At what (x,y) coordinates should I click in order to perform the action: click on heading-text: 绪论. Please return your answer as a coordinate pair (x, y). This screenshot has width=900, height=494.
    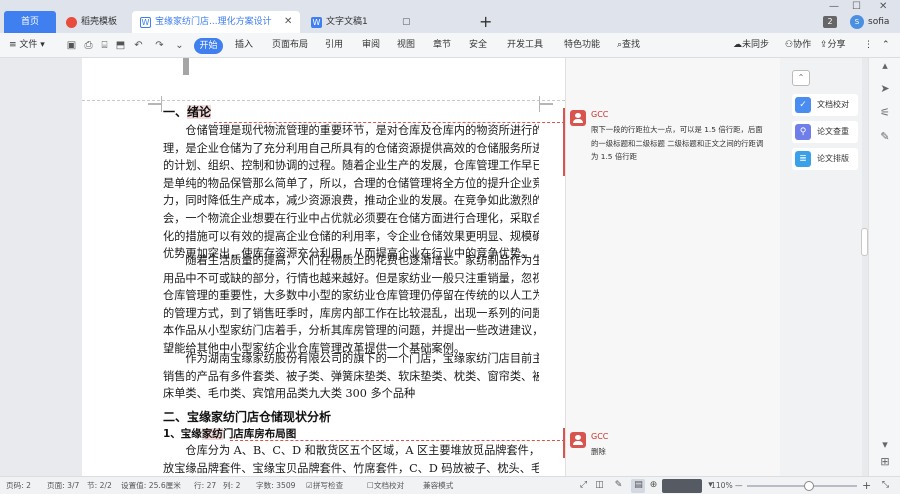
    Looking at the image, I should click on (199, 112).